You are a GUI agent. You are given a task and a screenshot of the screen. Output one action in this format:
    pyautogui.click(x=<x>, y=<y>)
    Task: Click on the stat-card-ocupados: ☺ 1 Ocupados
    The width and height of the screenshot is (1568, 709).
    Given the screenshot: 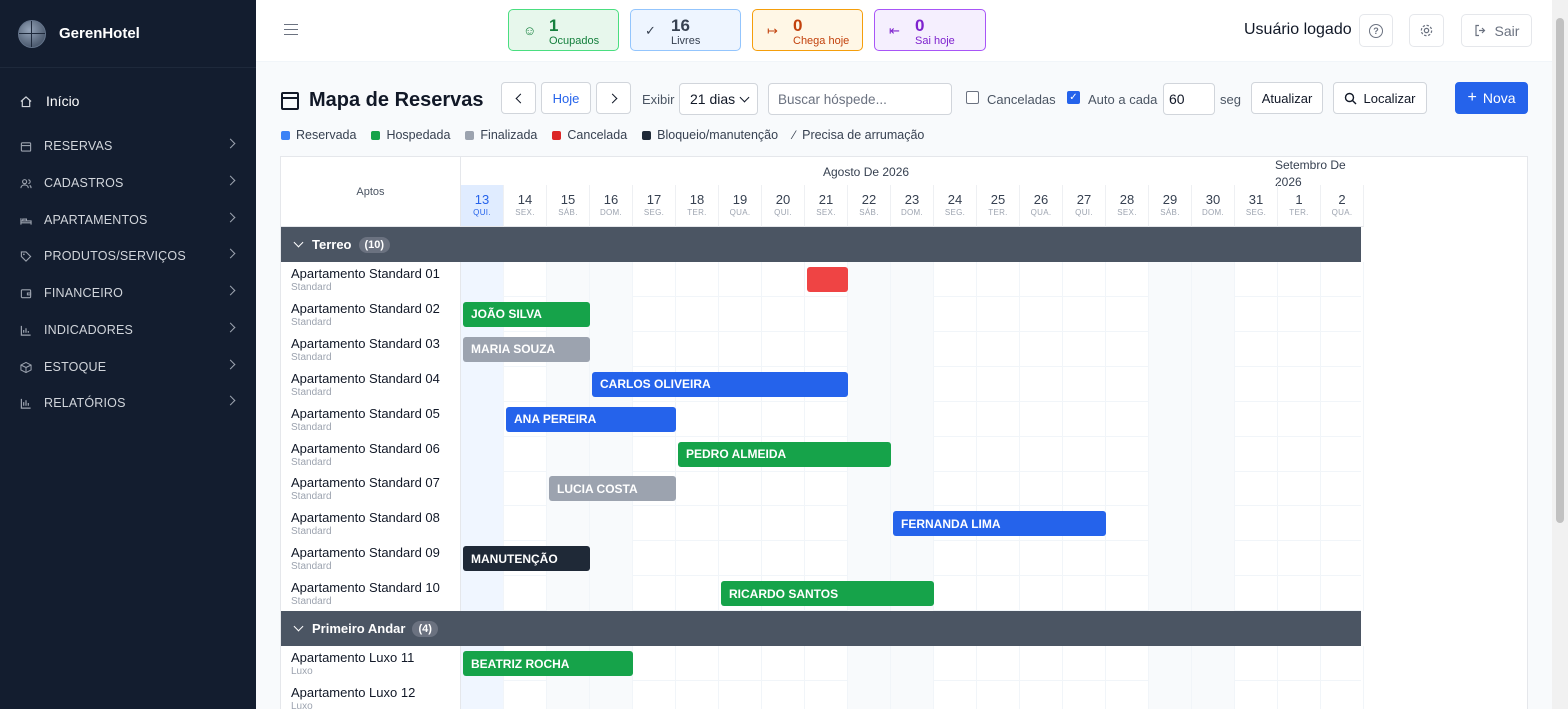 What is the action you would take?
    pyautogui.click(x=563, y=30)
    